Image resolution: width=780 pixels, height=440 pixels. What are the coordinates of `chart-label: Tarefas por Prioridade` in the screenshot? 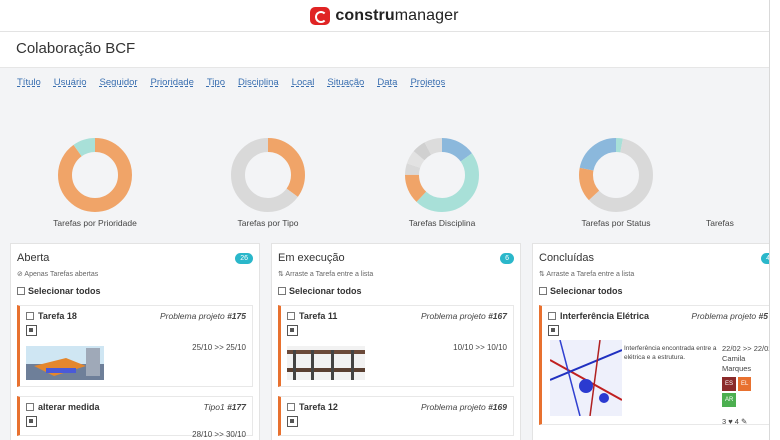 It's located at (95, 223).